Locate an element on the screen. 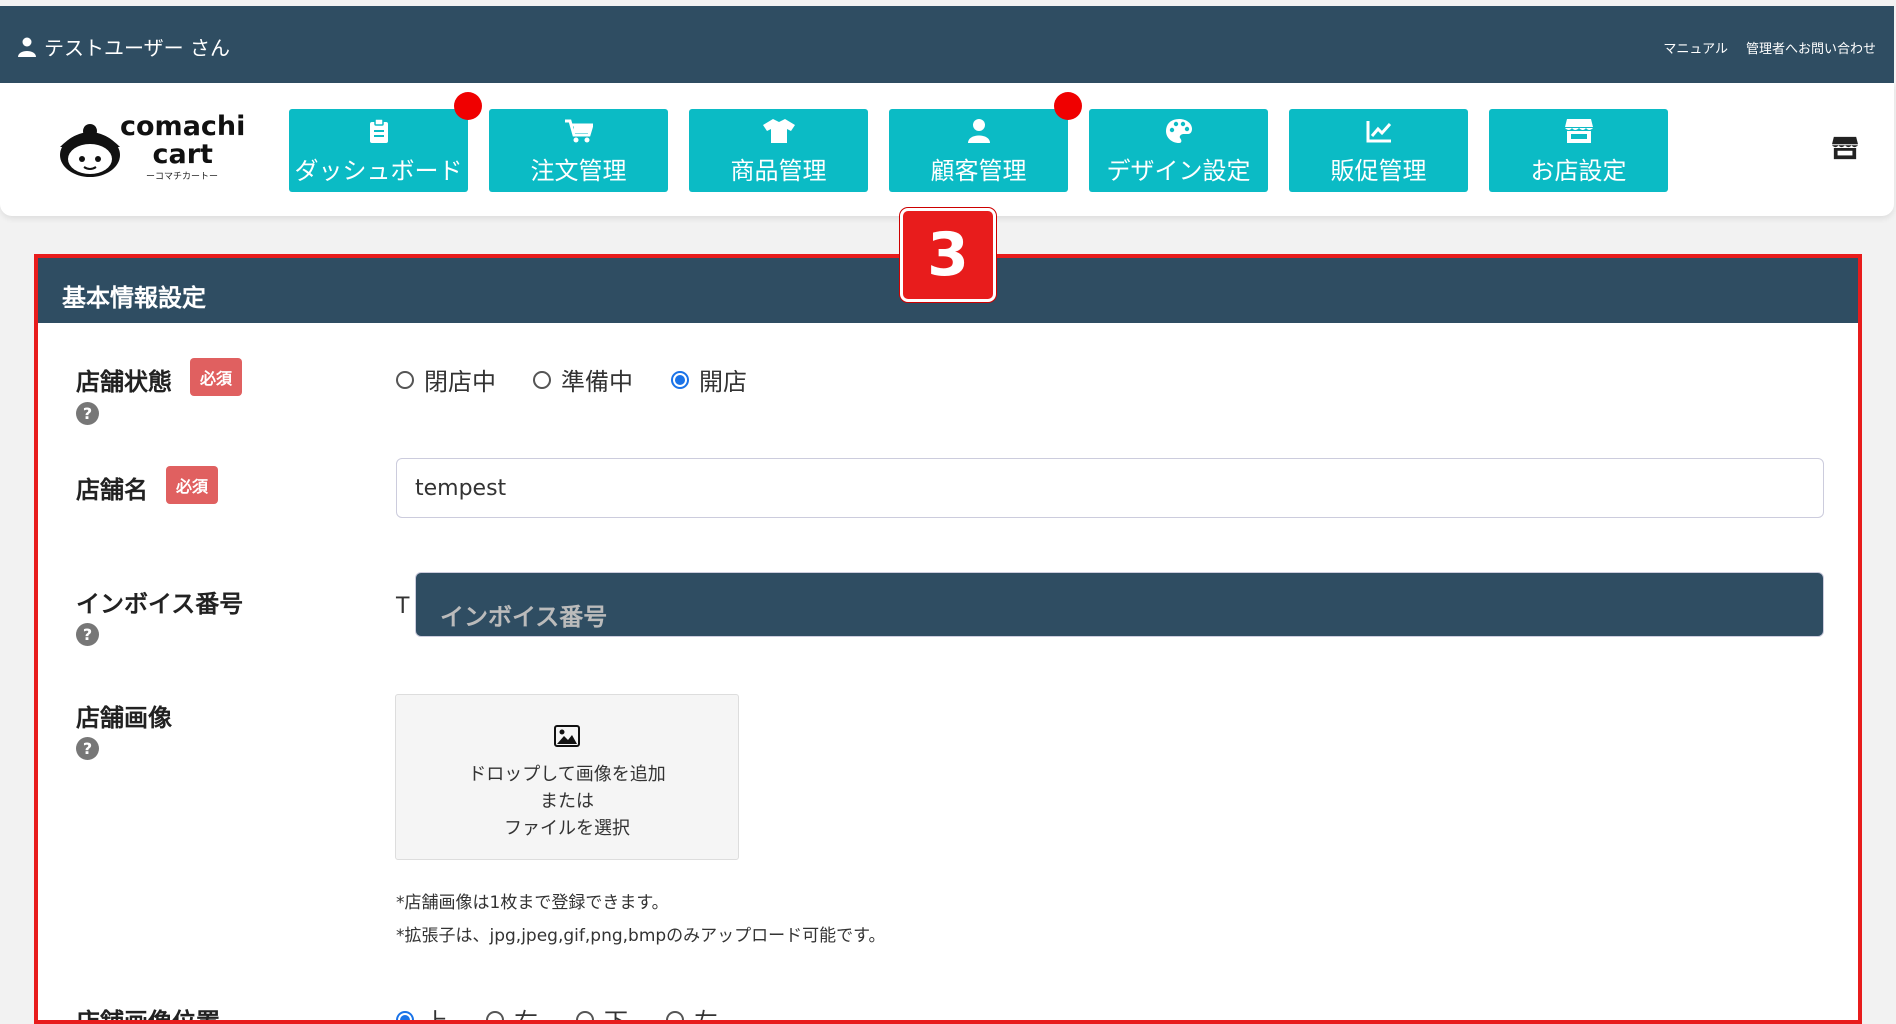 The image size is (1896, 1024). clipboard-icon is located at coordinates (378, 131).